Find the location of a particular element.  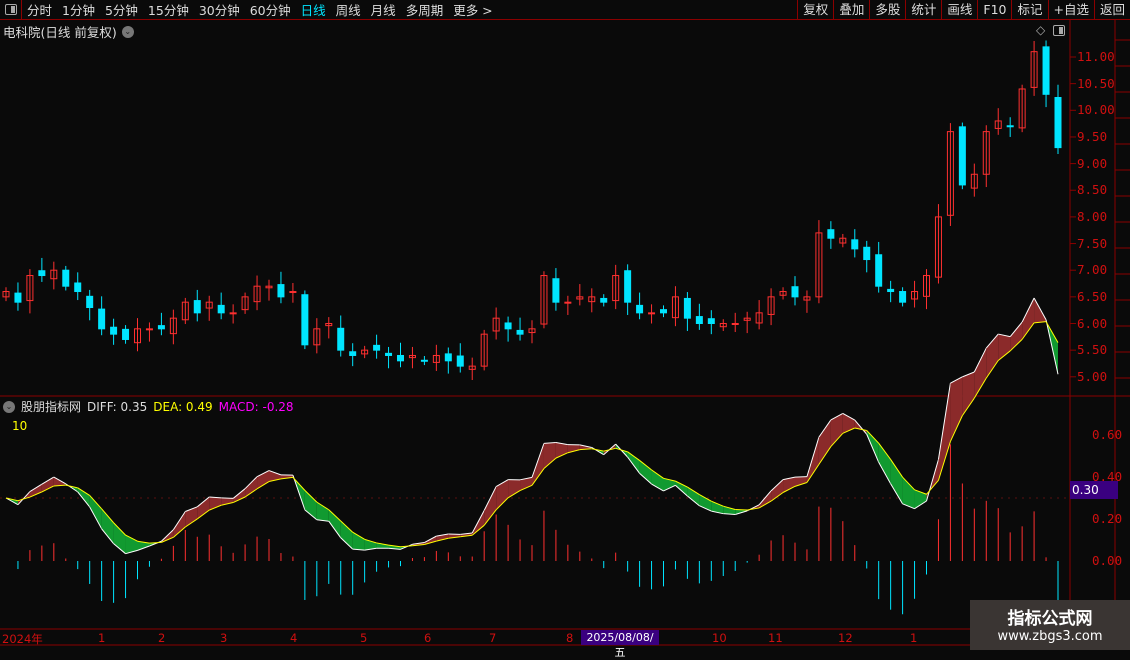

price-tick: 5.50 is located at coordinates (1092, 349).